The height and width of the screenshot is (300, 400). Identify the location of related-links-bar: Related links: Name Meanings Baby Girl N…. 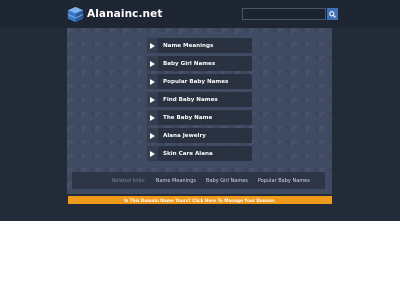
(198, 180).